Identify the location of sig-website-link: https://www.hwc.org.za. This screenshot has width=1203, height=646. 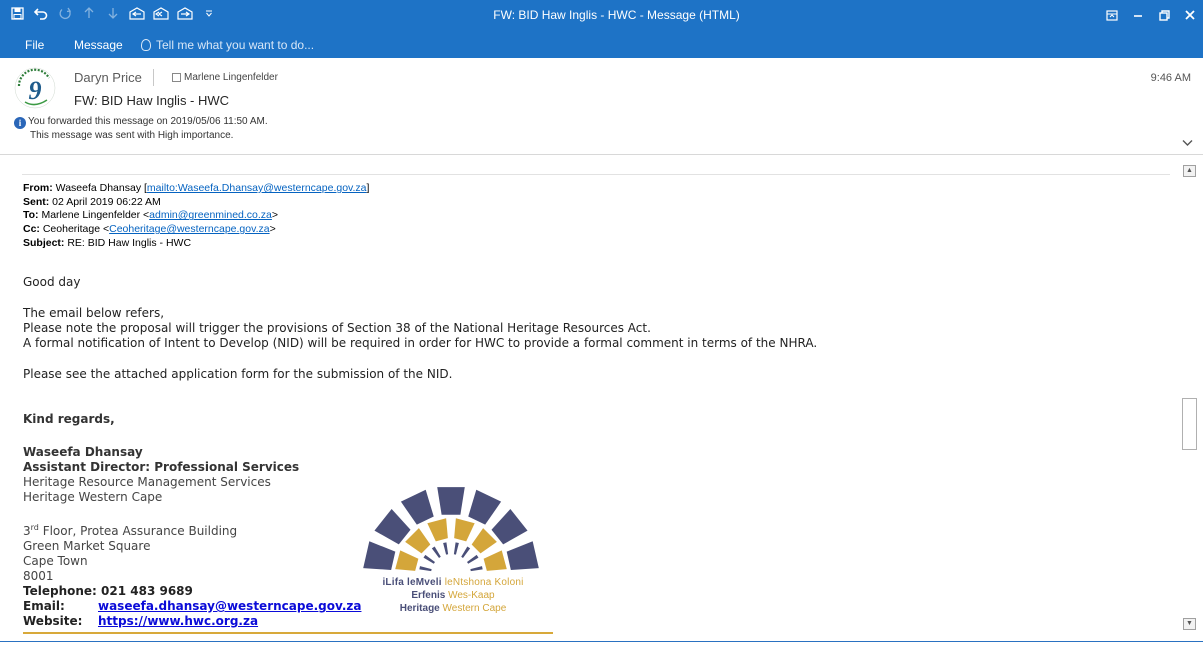
(178, 621).